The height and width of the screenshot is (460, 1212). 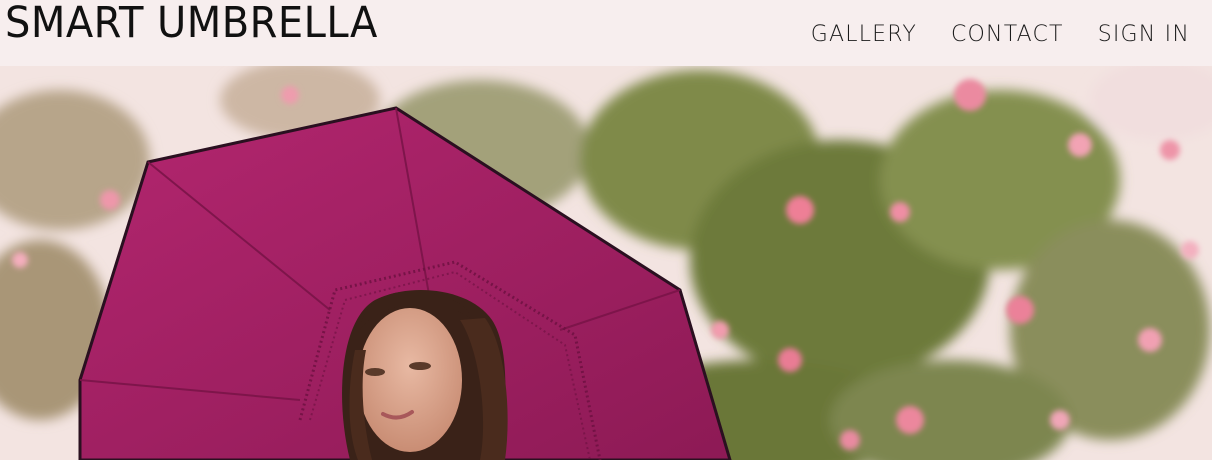 What do you see at coordinates (1144, 35) in the screenshot?
I see `nav-sign-in-link: SIGN IN` at bounding box center [1144, 35].